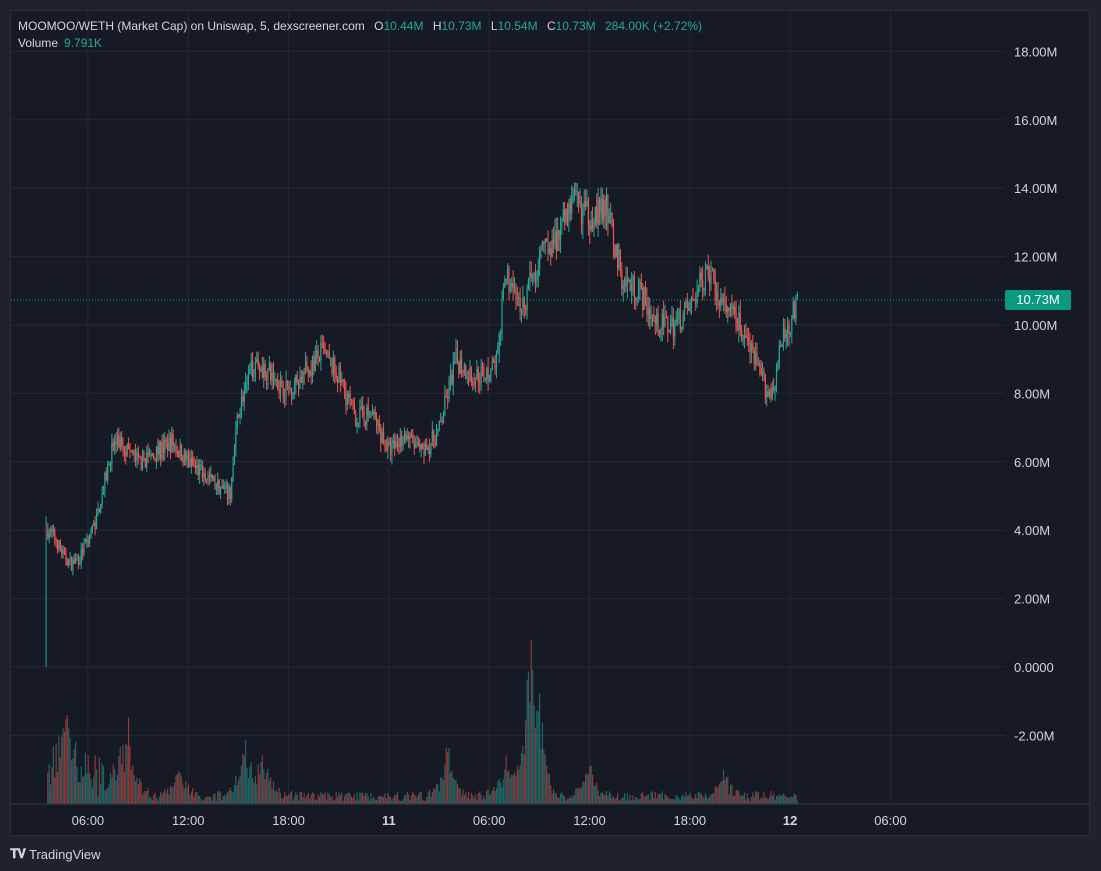 This screenshot has width=1101, height=871. Describe the element at coordinates (1032, 599) in the screenshot. I see `y-tick-label: 2.00M` at that location.